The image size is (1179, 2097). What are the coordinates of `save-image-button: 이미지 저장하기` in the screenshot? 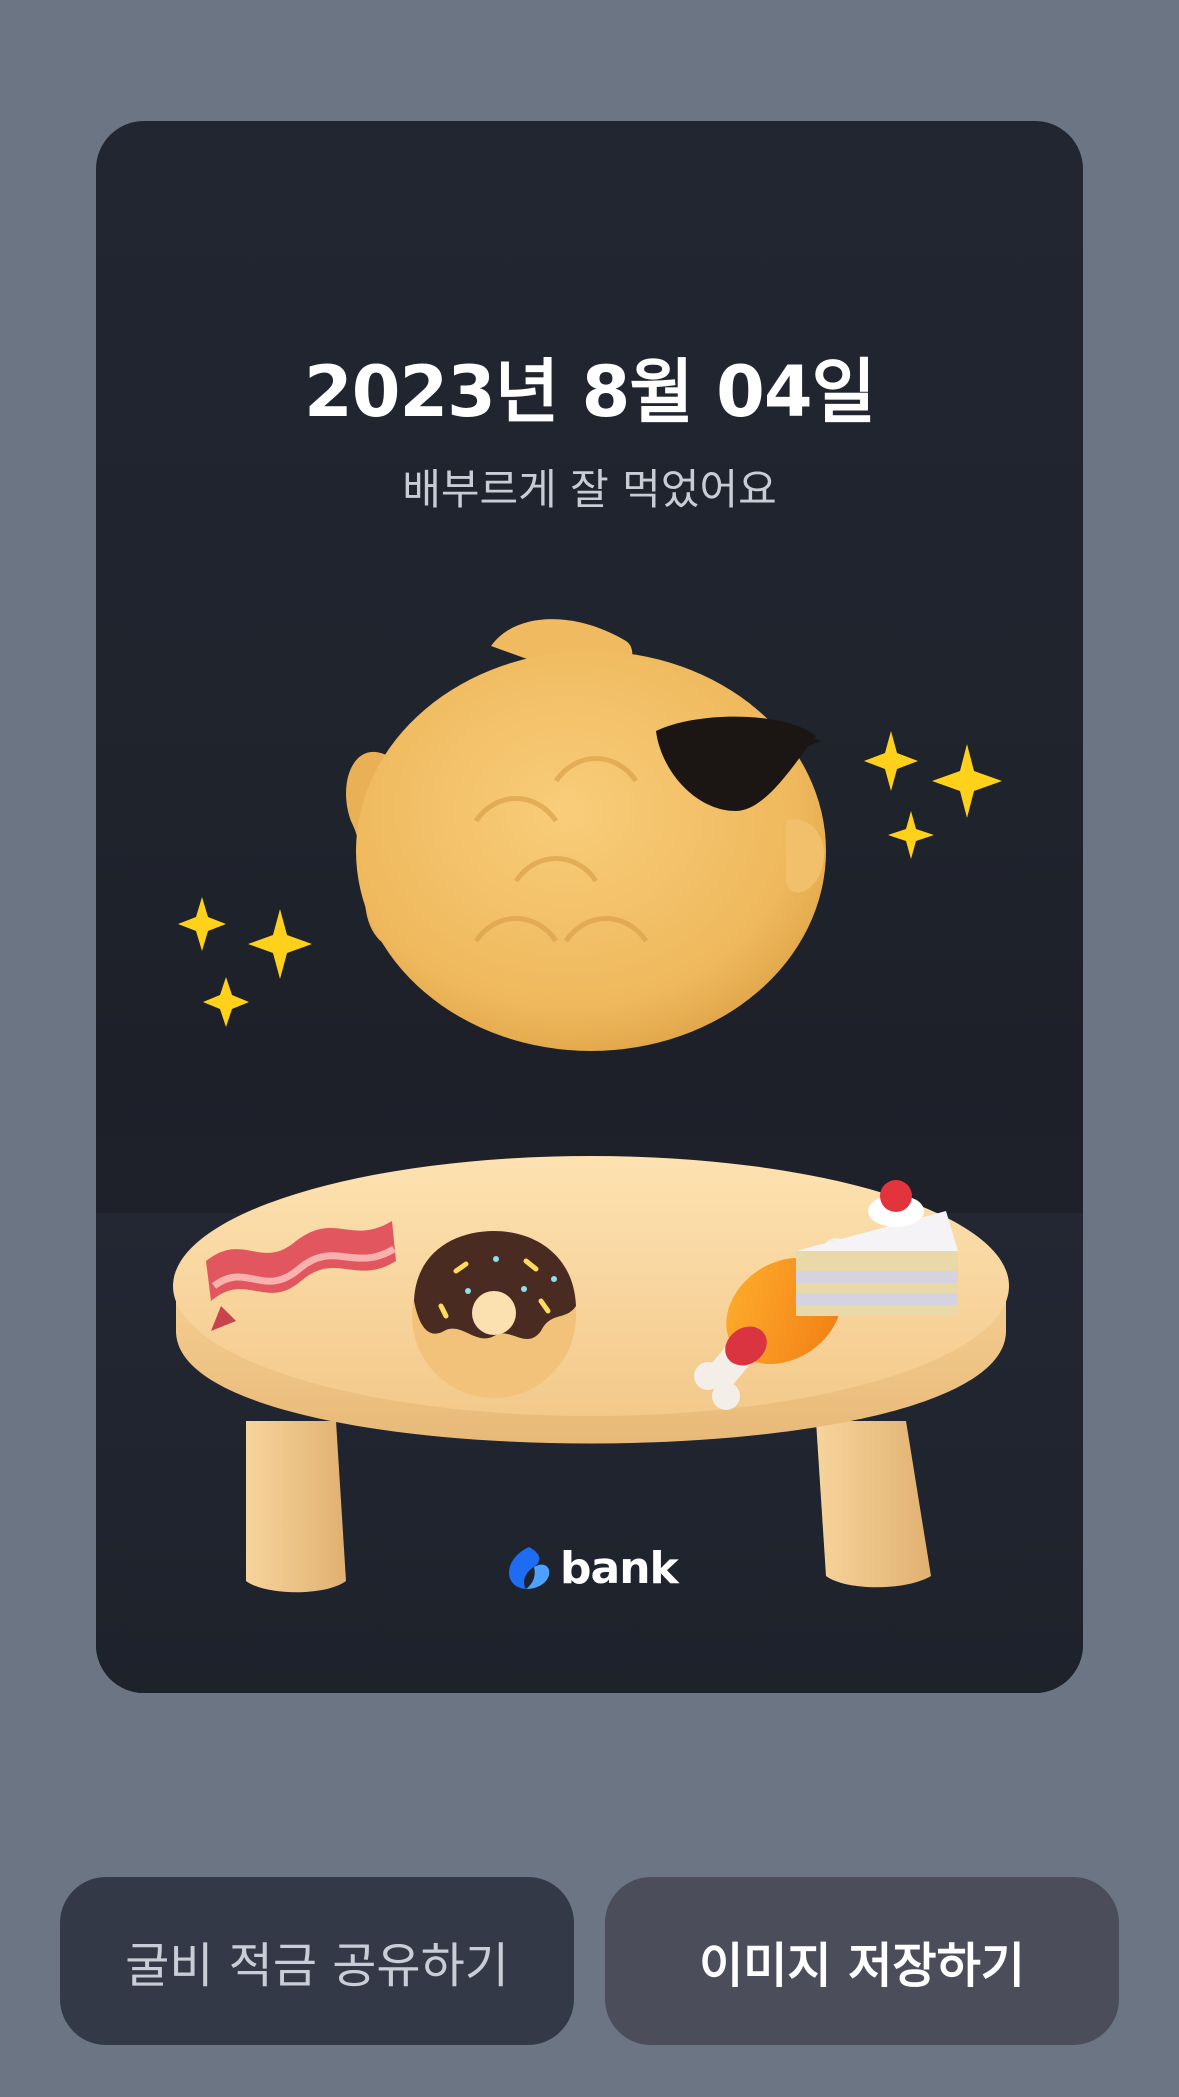 It's located at (862, 1961).